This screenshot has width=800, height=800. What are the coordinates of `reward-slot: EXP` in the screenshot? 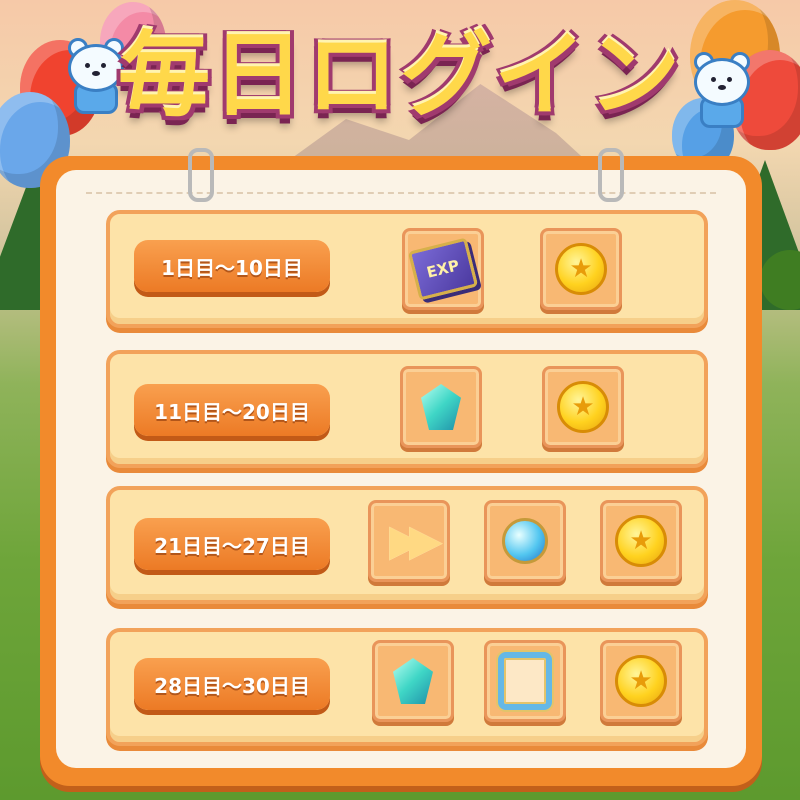 It's located at (443, 269).